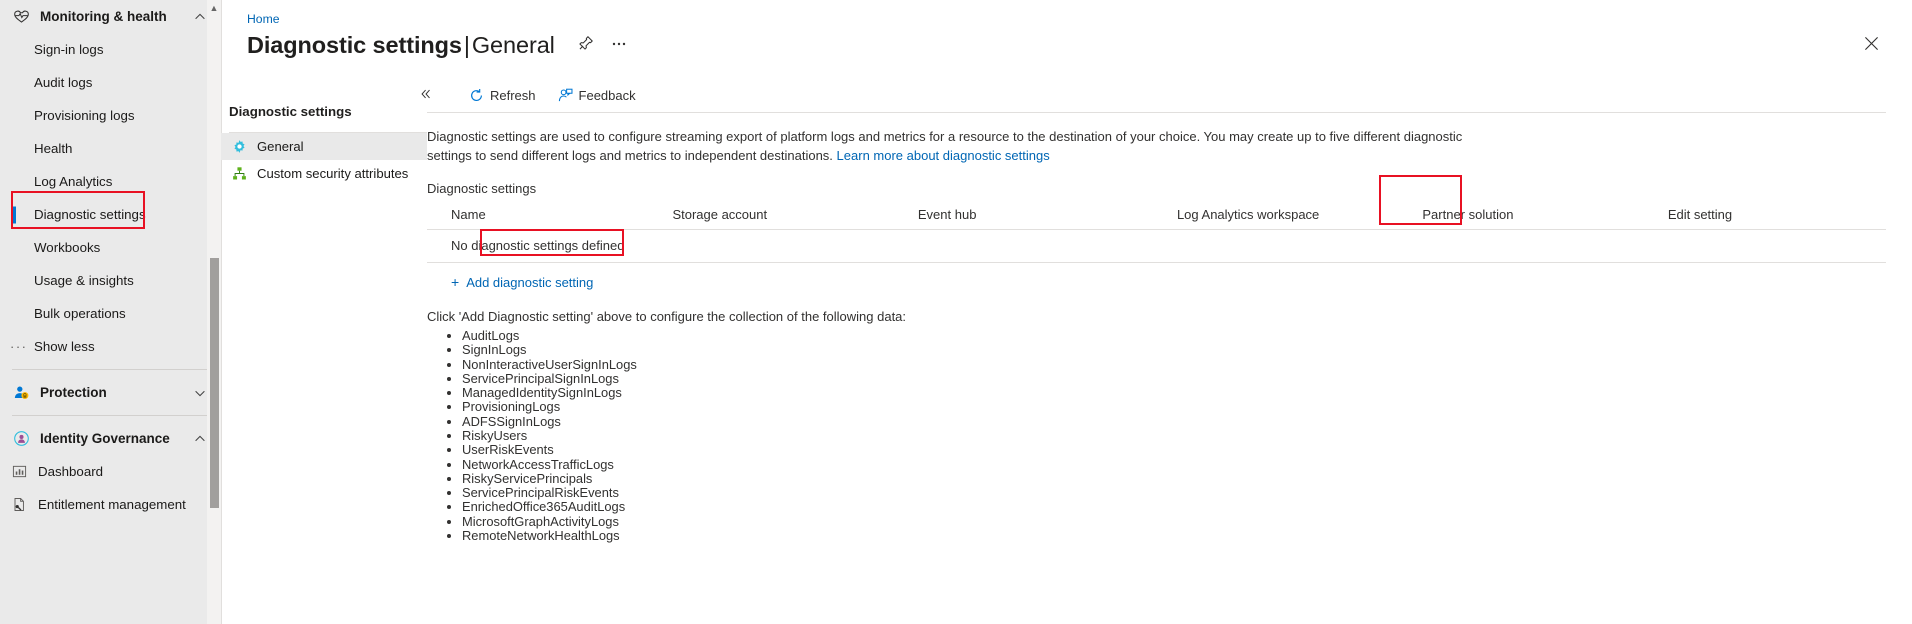 Image resolution: width=1912 pixels, height=624 pixels. What do you see at coordinates (110, 82) in the screenshot?
I see `sidebar-item-audit-logs: Audit logs` at bounding box center [110, 82].